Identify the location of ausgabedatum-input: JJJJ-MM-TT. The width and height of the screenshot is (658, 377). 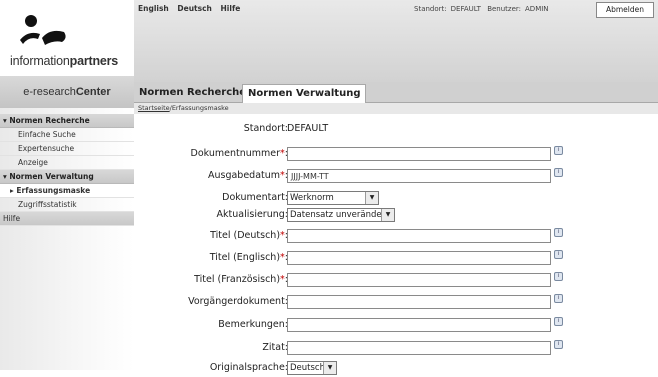
(419, 176).